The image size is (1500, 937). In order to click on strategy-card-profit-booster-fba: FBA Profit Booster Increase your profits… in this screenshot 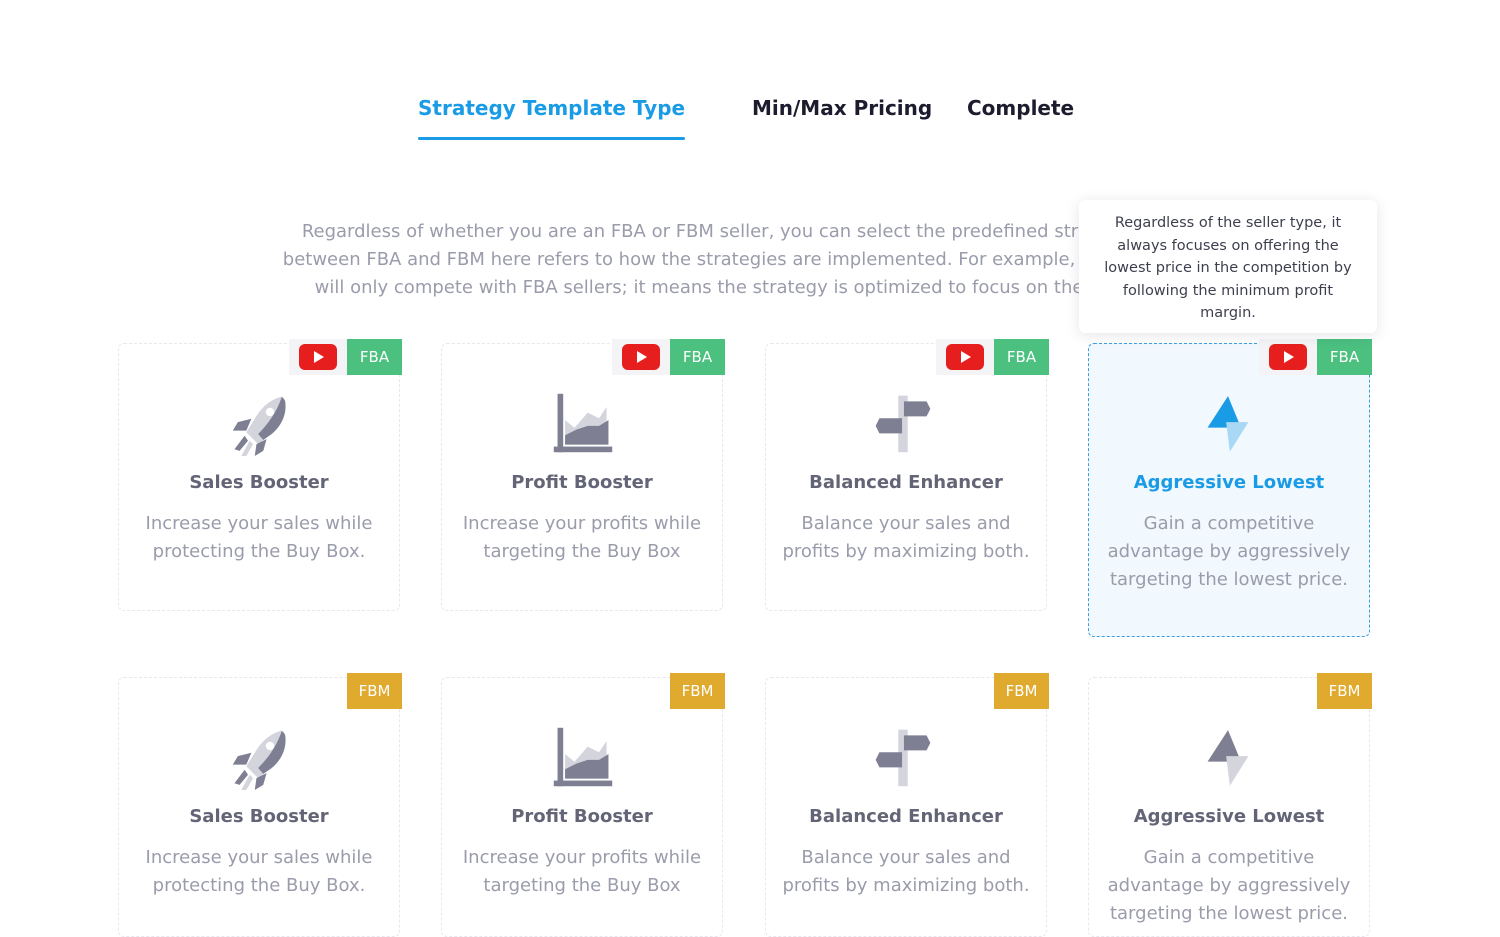, I will do `click(583, 475)`.